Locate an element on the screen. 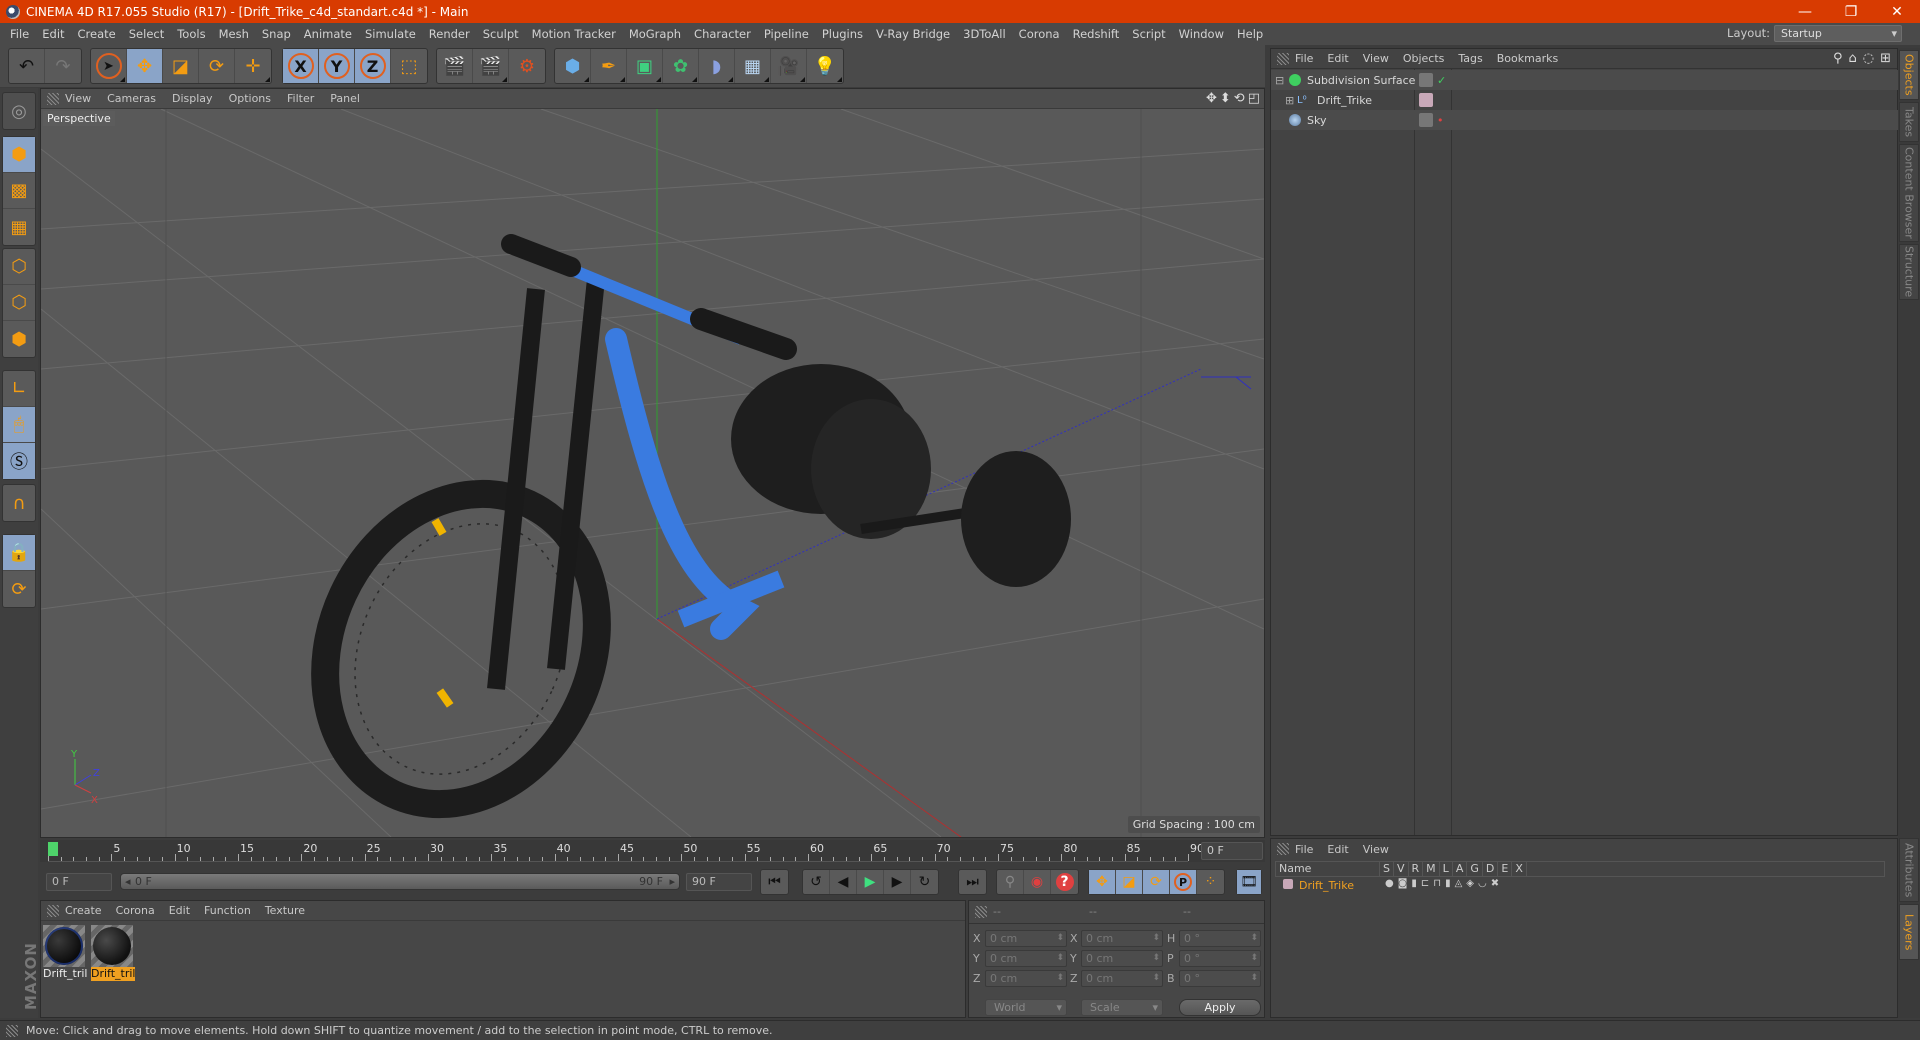 This screenshot has height=1040, width=1920. rot-h-field: 0 ° is located at coordinates (1220, 938).